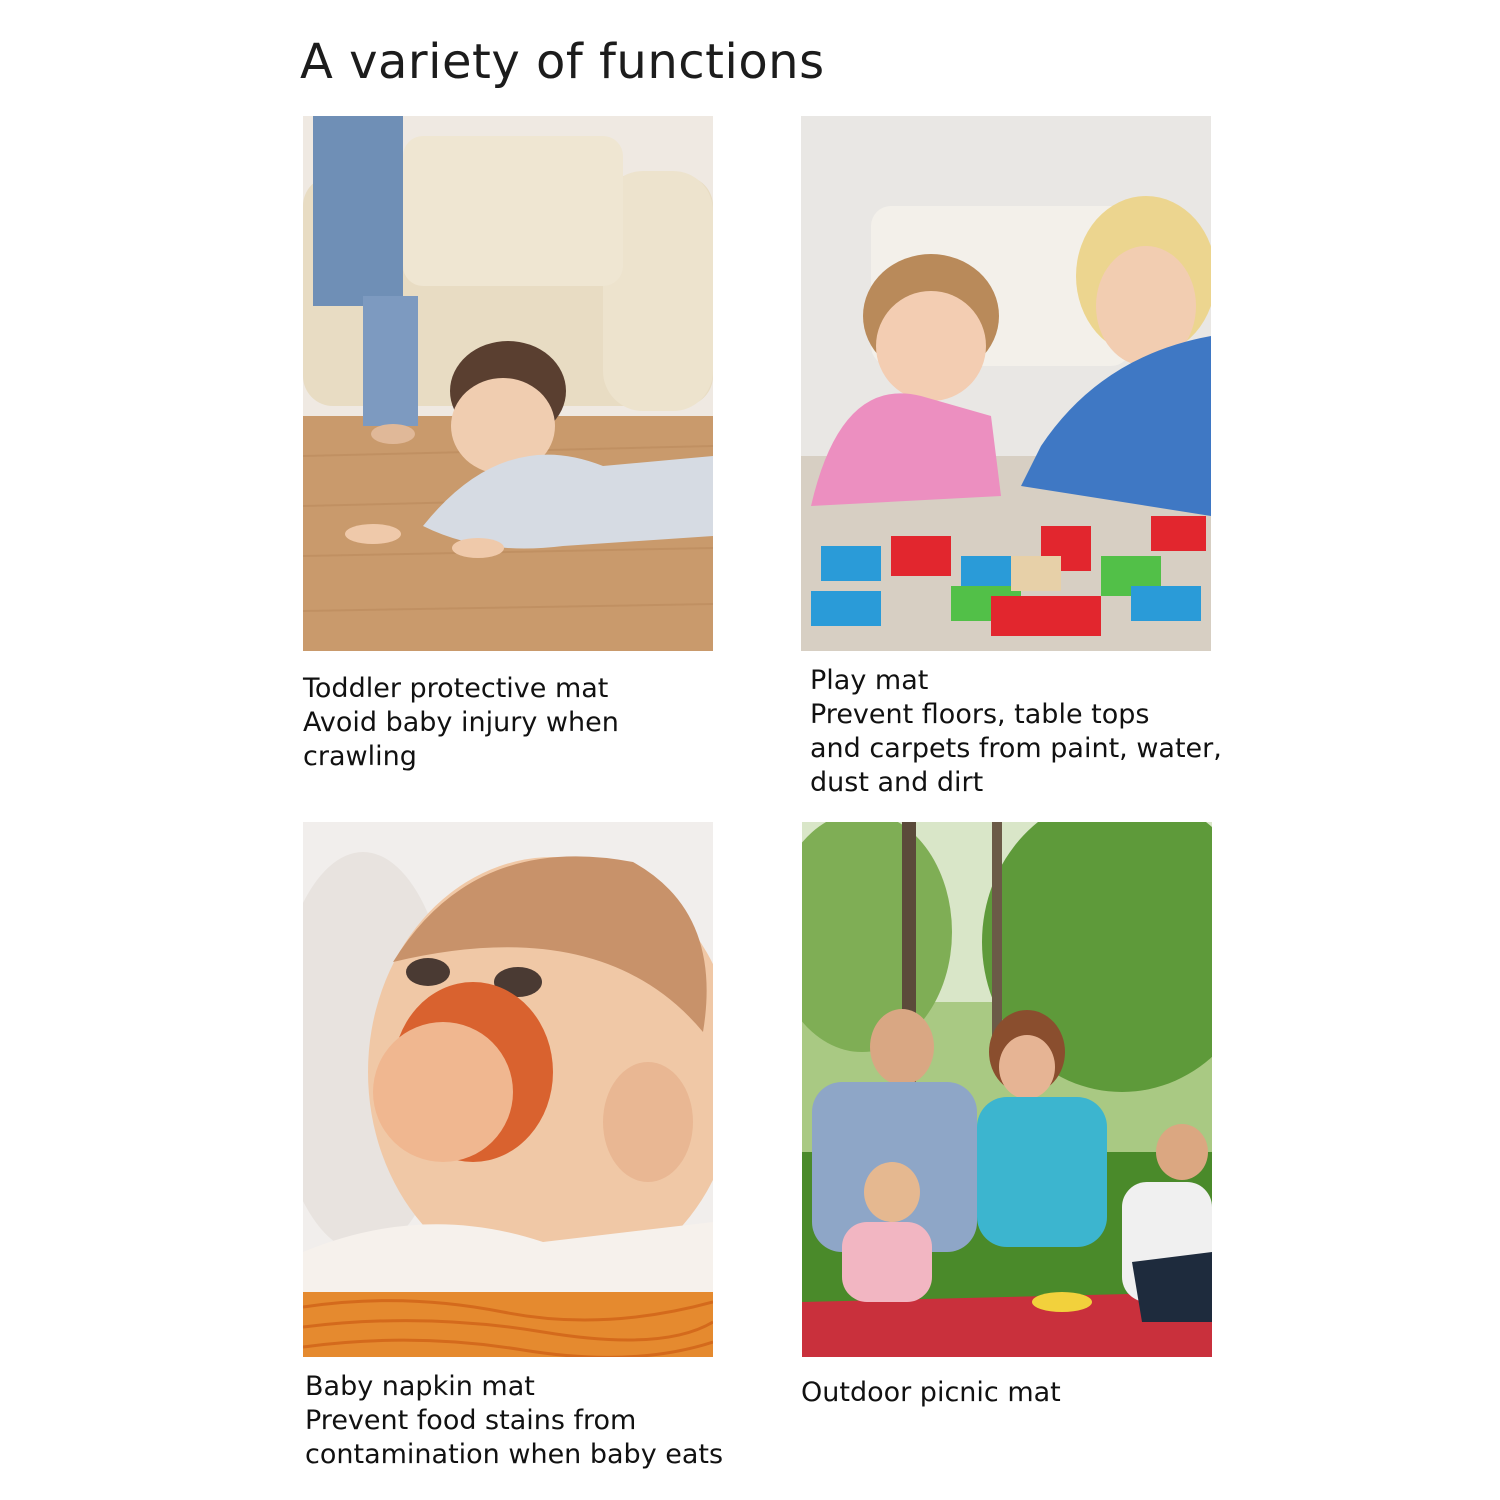 This screenshot has width=1500, height=1500. I want to click on page-title: A variety of functions, so click(562, 62).